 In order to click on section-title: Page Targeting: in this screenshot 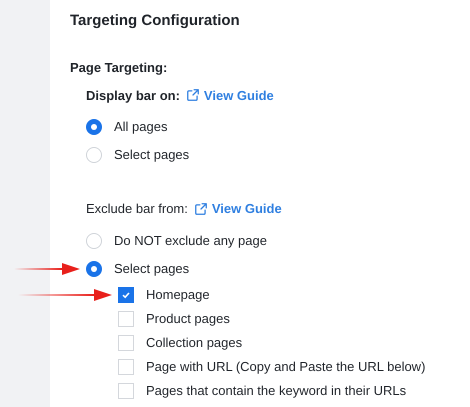, I will do `click(119, 68)`.